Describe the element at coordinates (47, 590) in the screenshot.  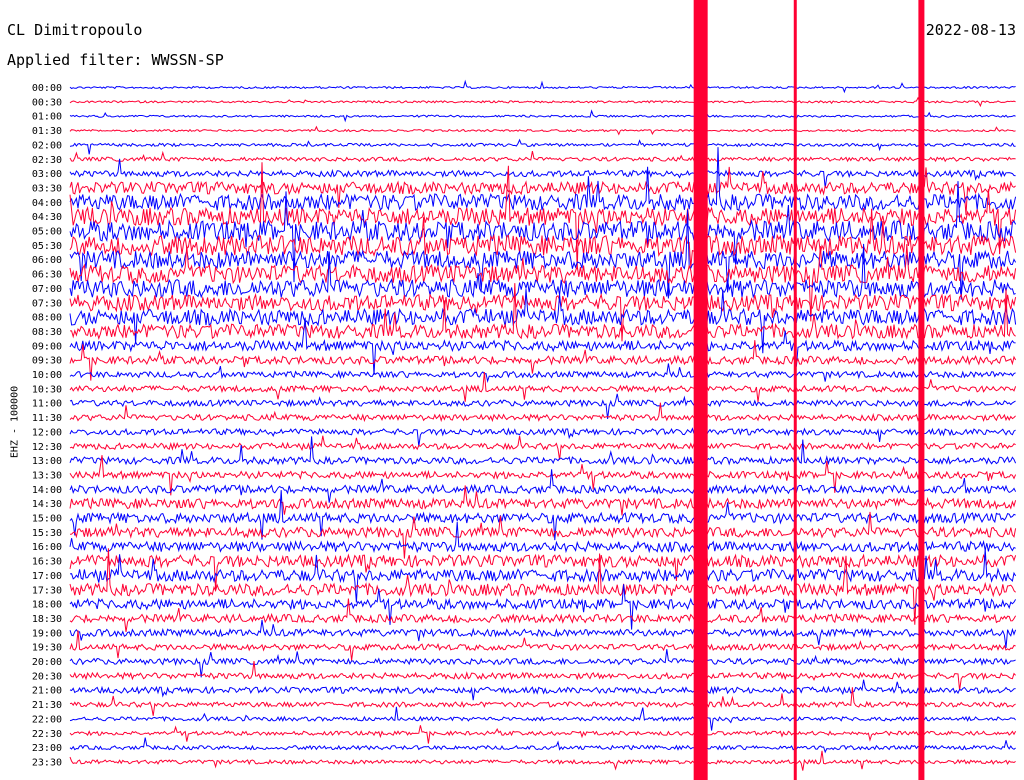
I see `row-time-label: 17:30` at that location.